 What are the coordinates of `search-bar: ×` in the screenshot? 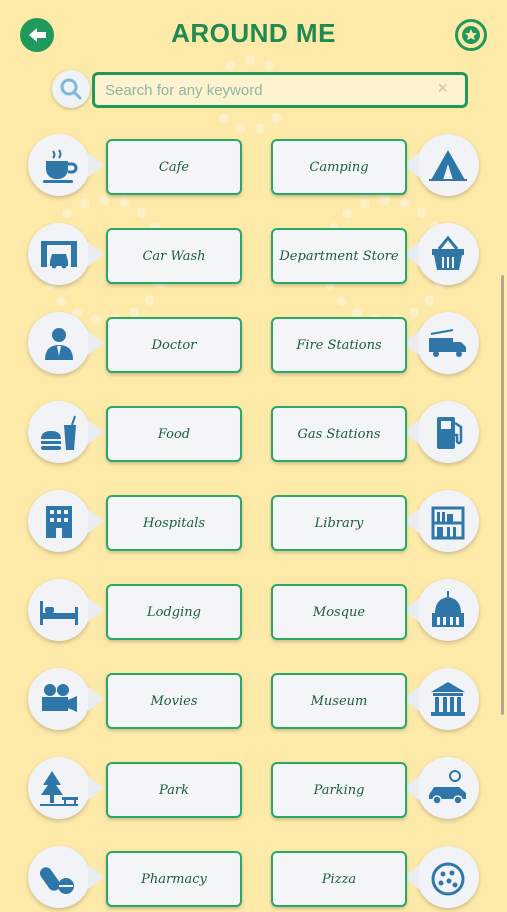 It's located at (260, 89).